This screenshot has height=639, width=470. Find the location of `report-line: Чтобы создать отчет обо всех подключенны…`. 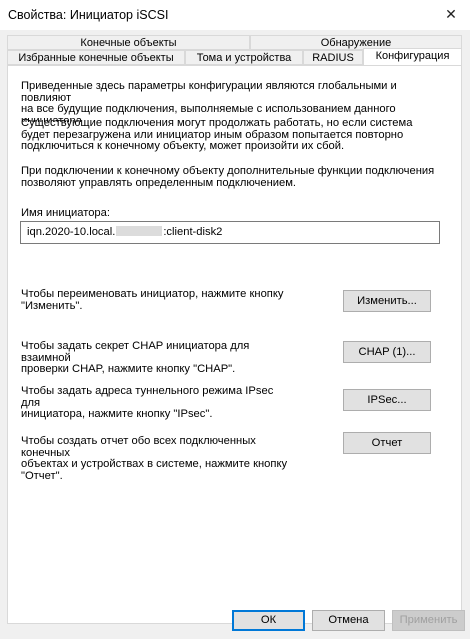

report-line: Чтобы создать отчет обо всех подключенны… is located at coordinates (138, 447).